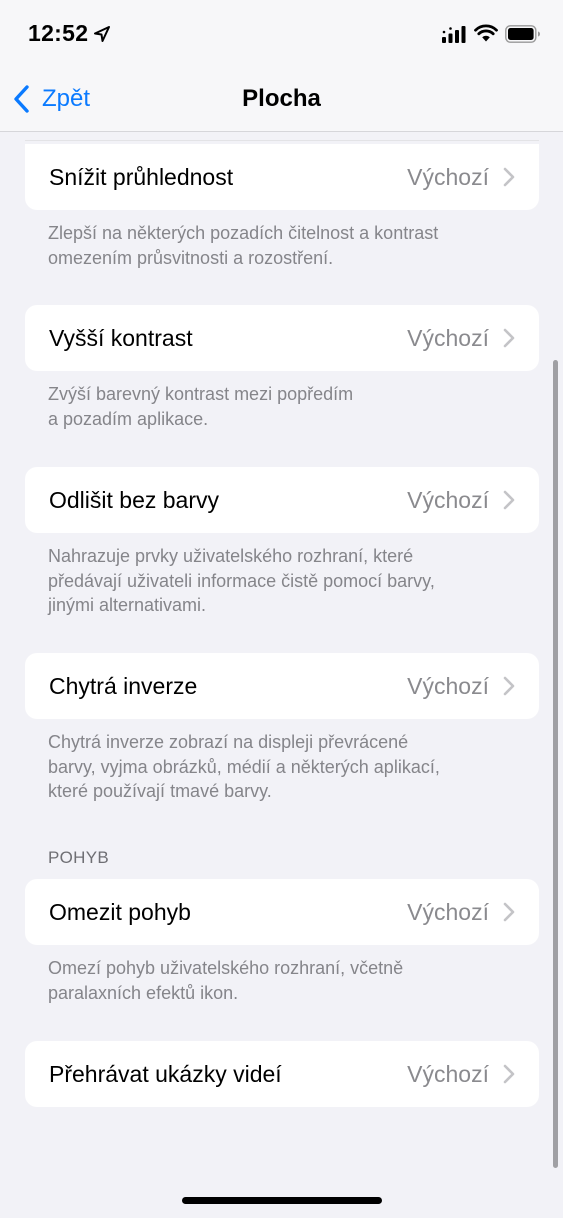 Image resolution: width=563 pixels, height=1218 pixels. Describe the element at coordinates (281, 33) in the screenshot. I see `status-bar: 12:52` at that location.